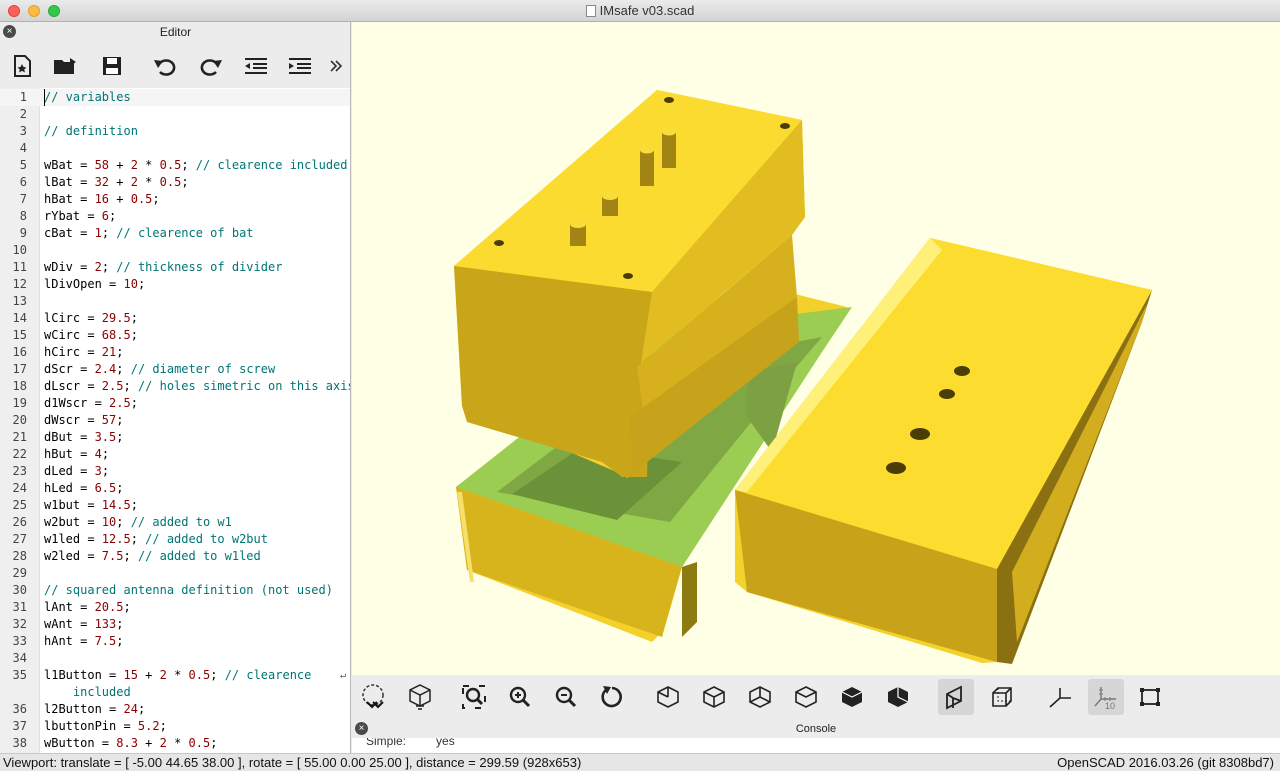  Describe the element at coordinates (175, 199) in the screenshot. I see `code-line: 7 hBat = 16 + 0.5;` at that location.